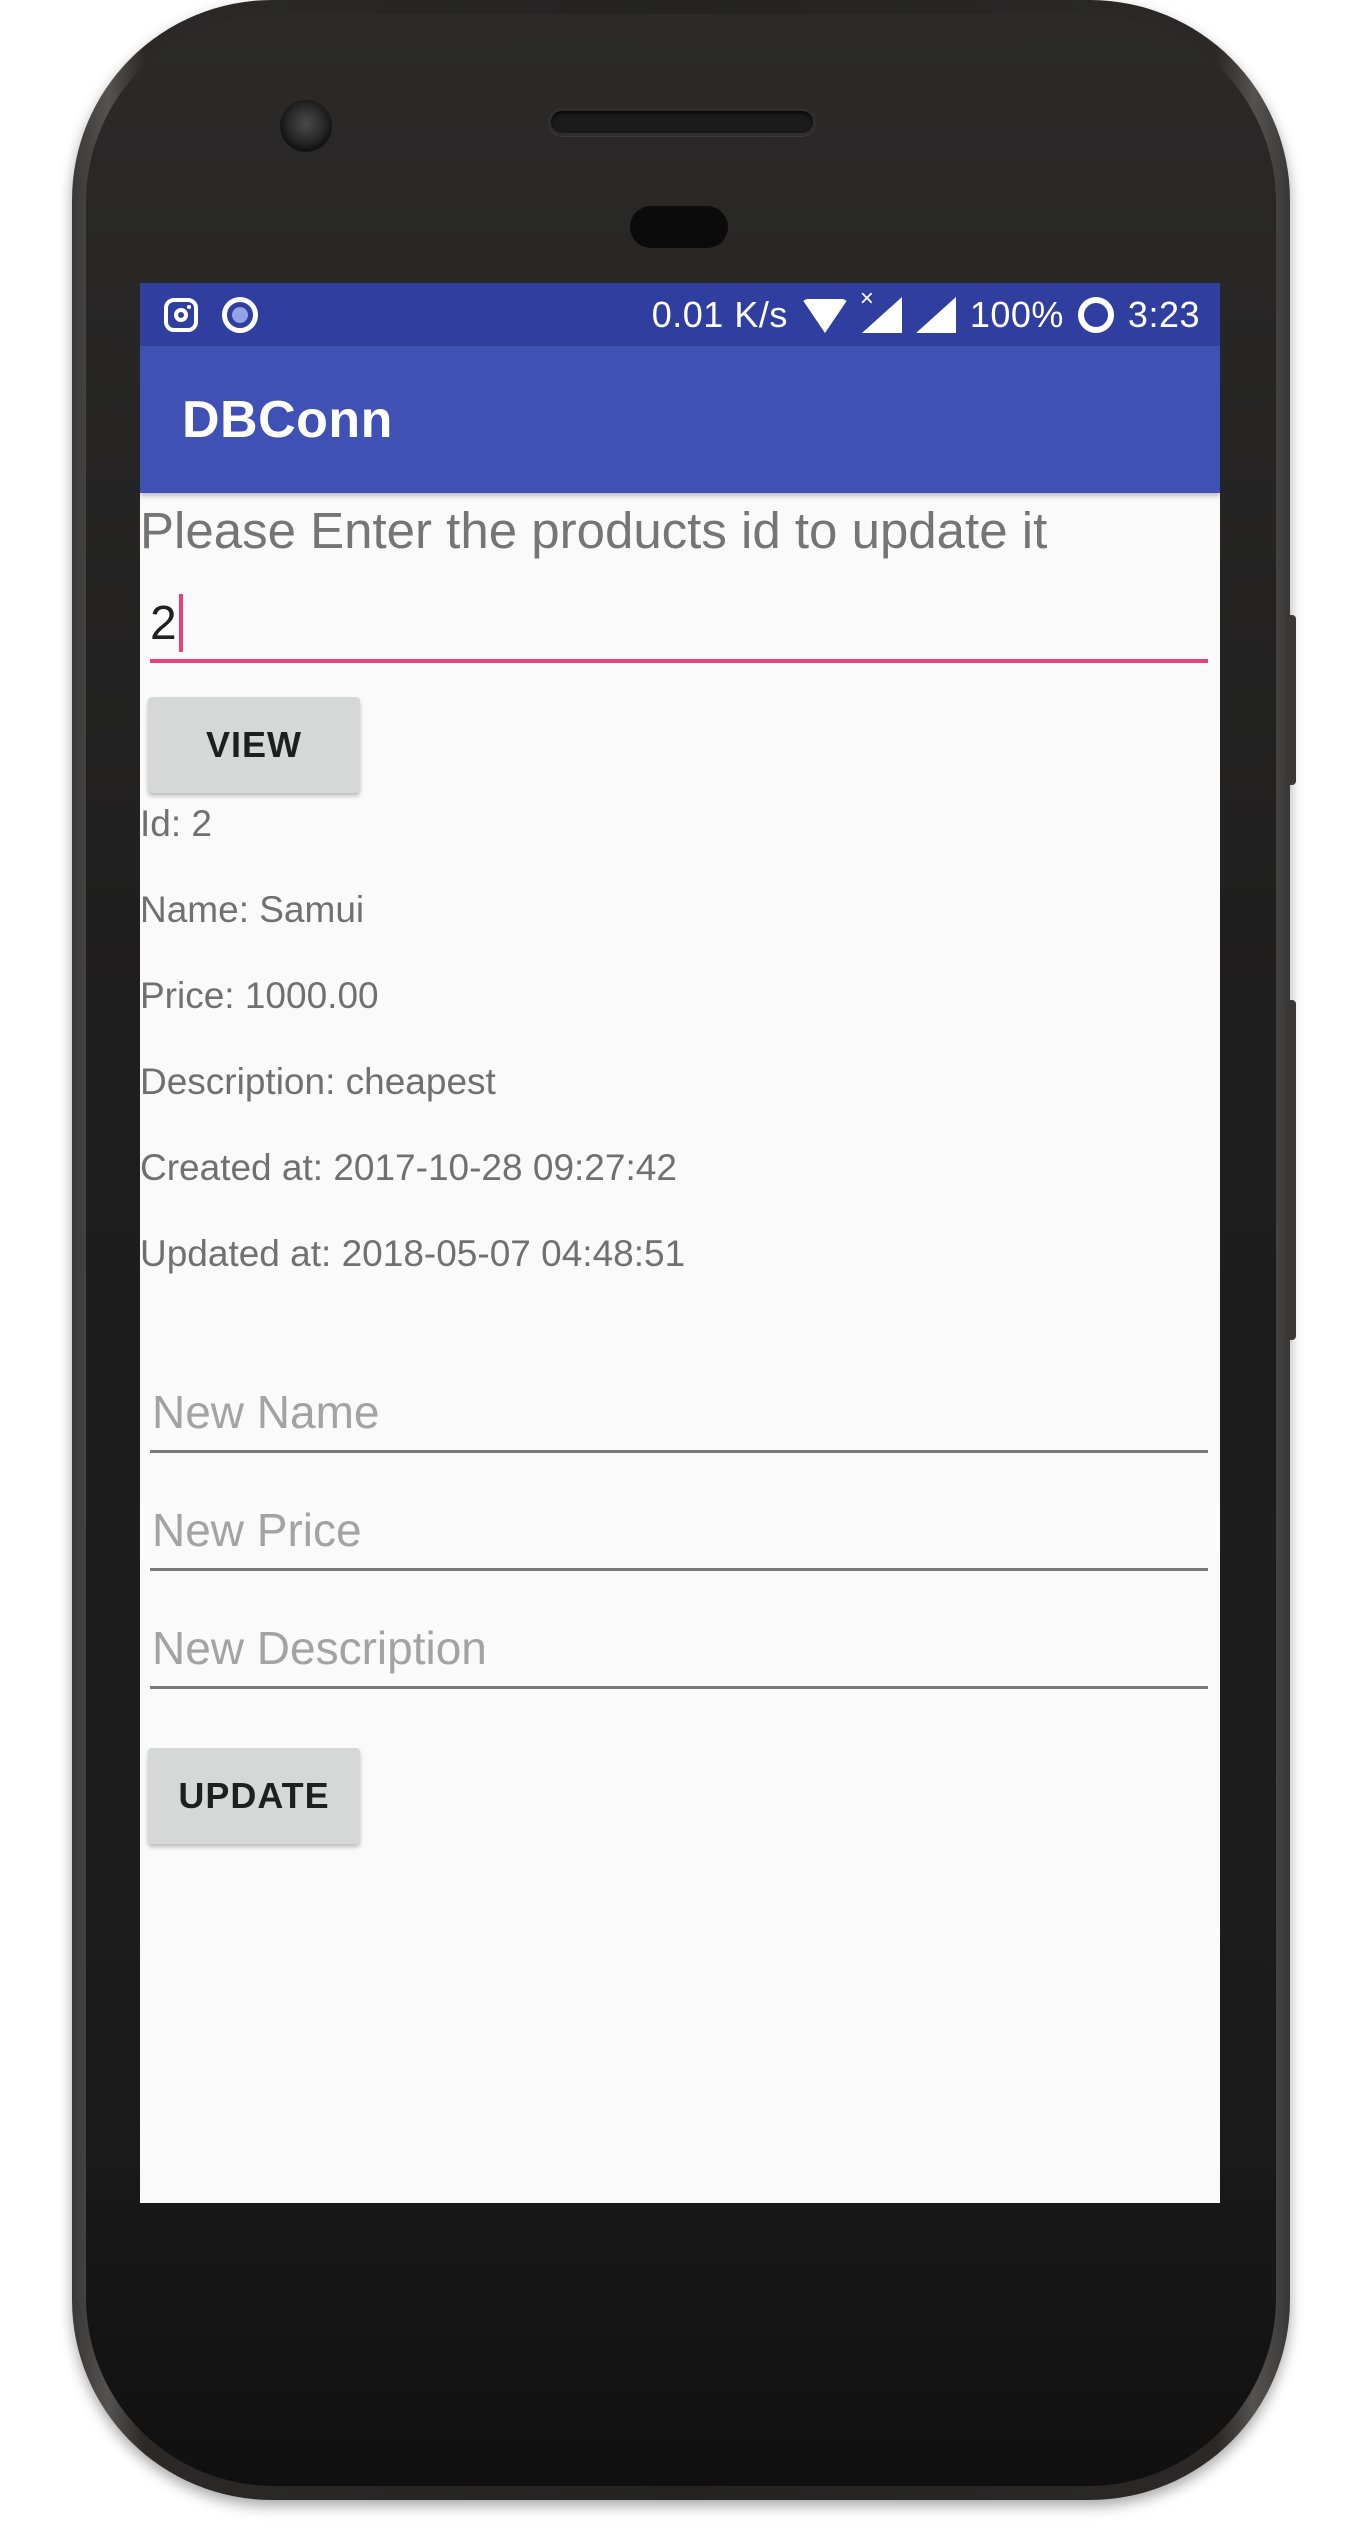  I want to click on product-id-input, so click(679, 623).